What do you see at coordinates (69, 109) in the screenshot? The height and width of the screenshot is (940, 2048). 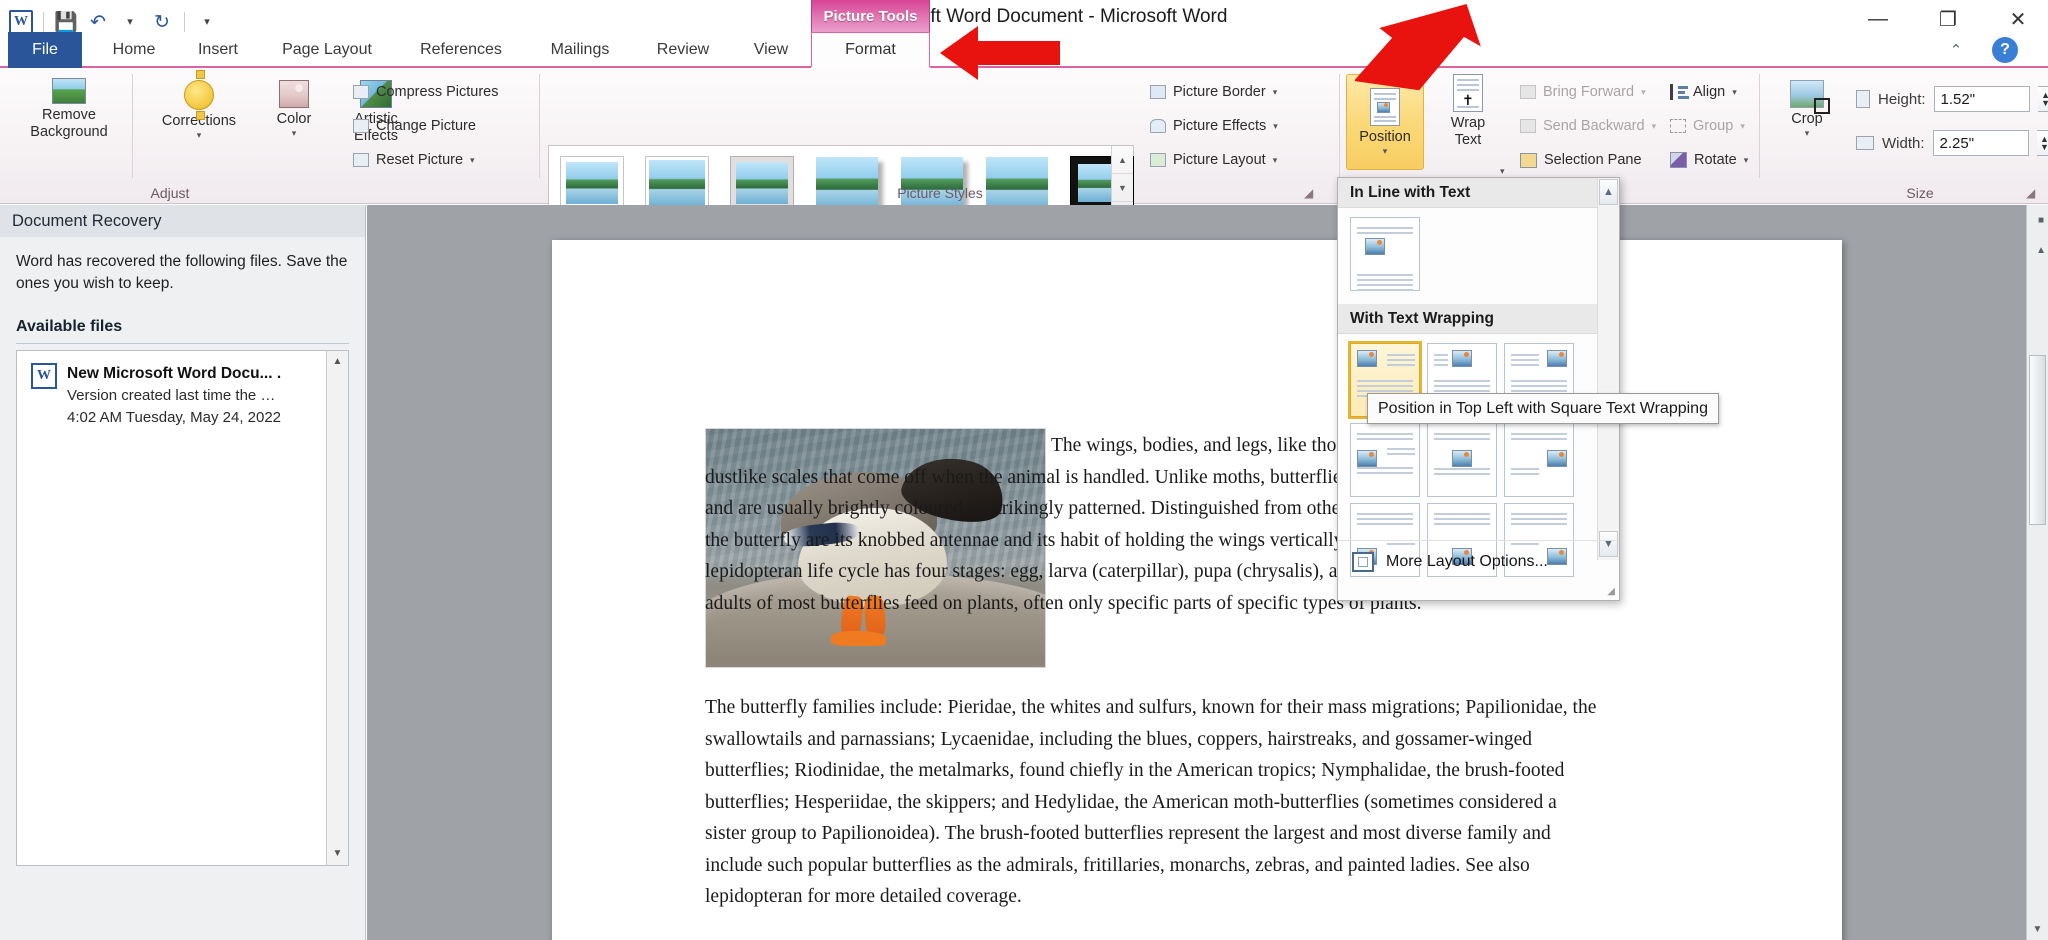 I see `remove-background-button: Remove Background` at bounding box center [69, 109].